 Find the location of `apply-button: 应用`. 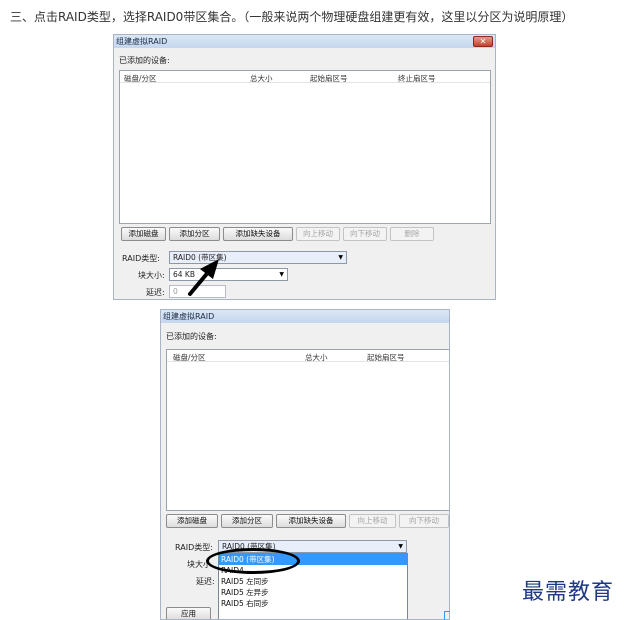

apply-button: 应用 is located at coordinates (188, 613).